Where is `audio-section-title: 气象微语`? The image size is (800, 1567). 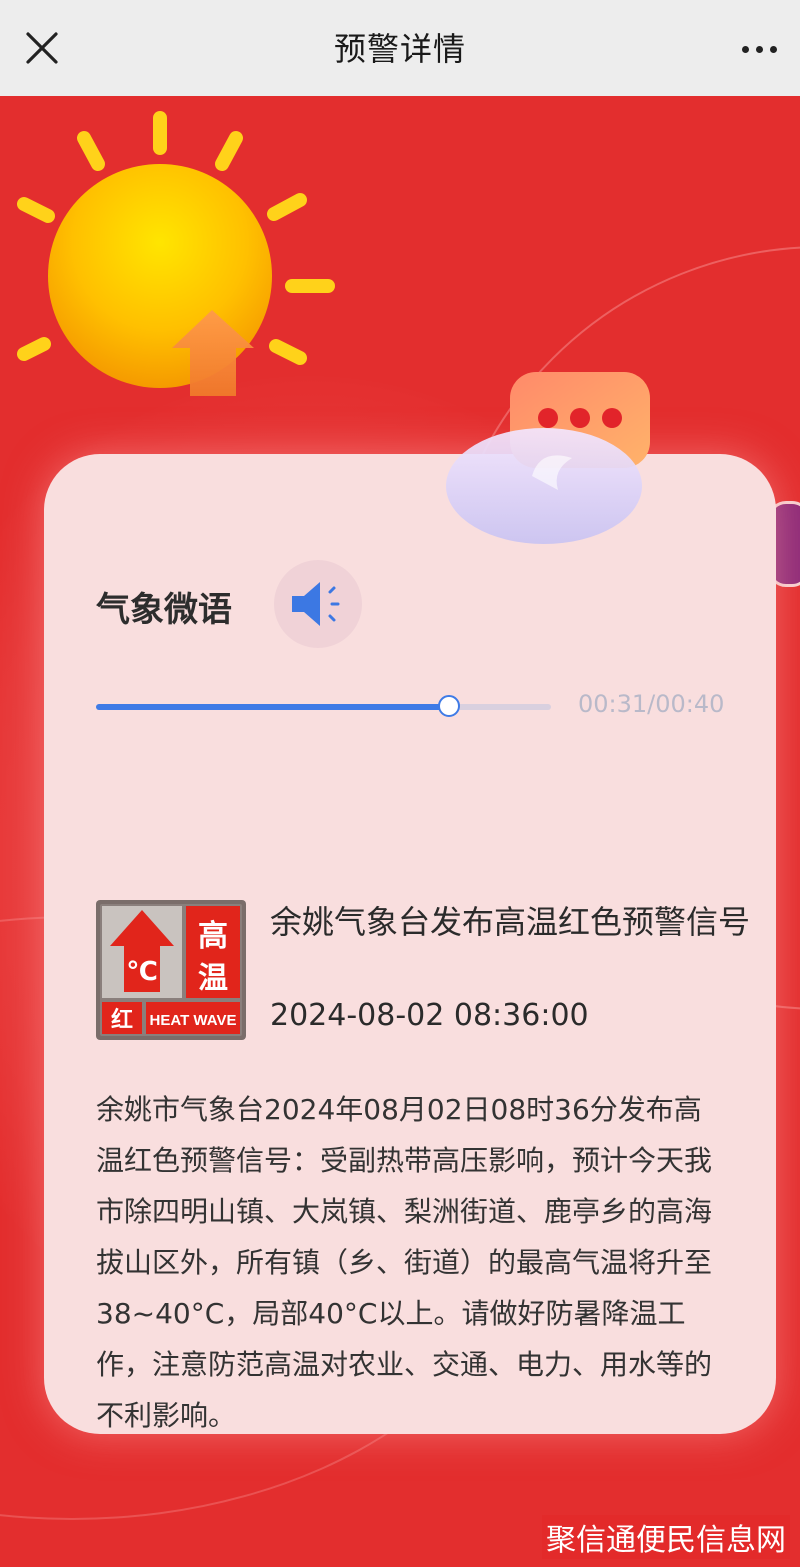 audio-section-title: 气象微语 is located at coordinates (164, 610).